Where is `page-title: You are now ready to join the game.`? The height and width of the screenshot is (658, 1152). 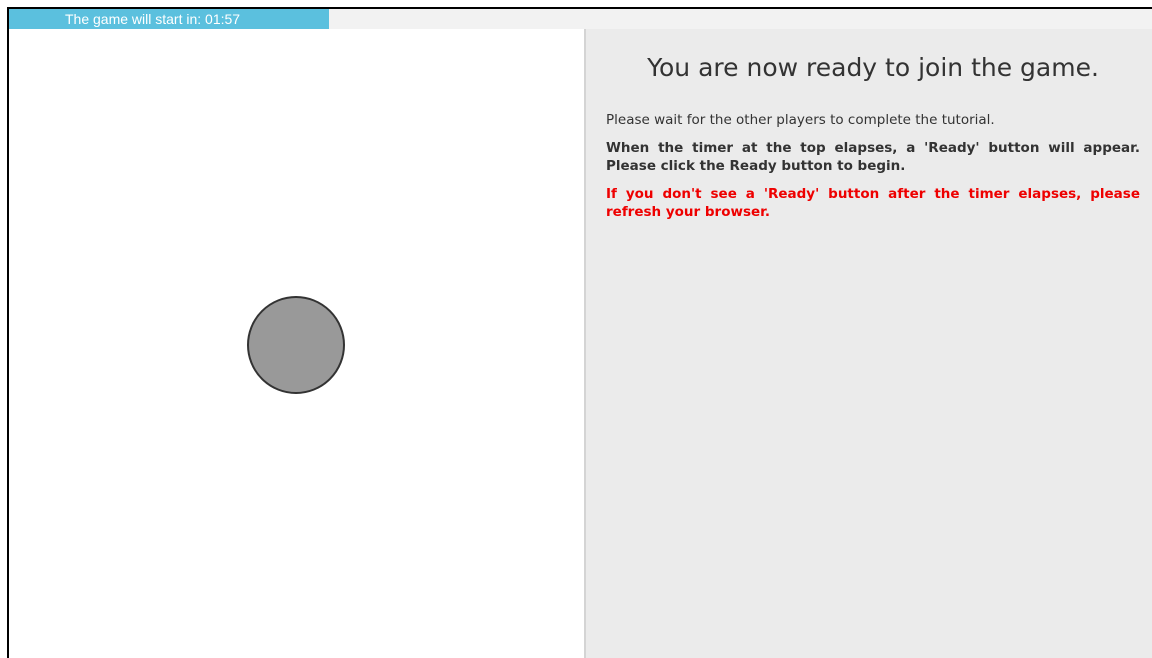 page-title: You are now ready to join the game. is located at coordinates (873, 67).